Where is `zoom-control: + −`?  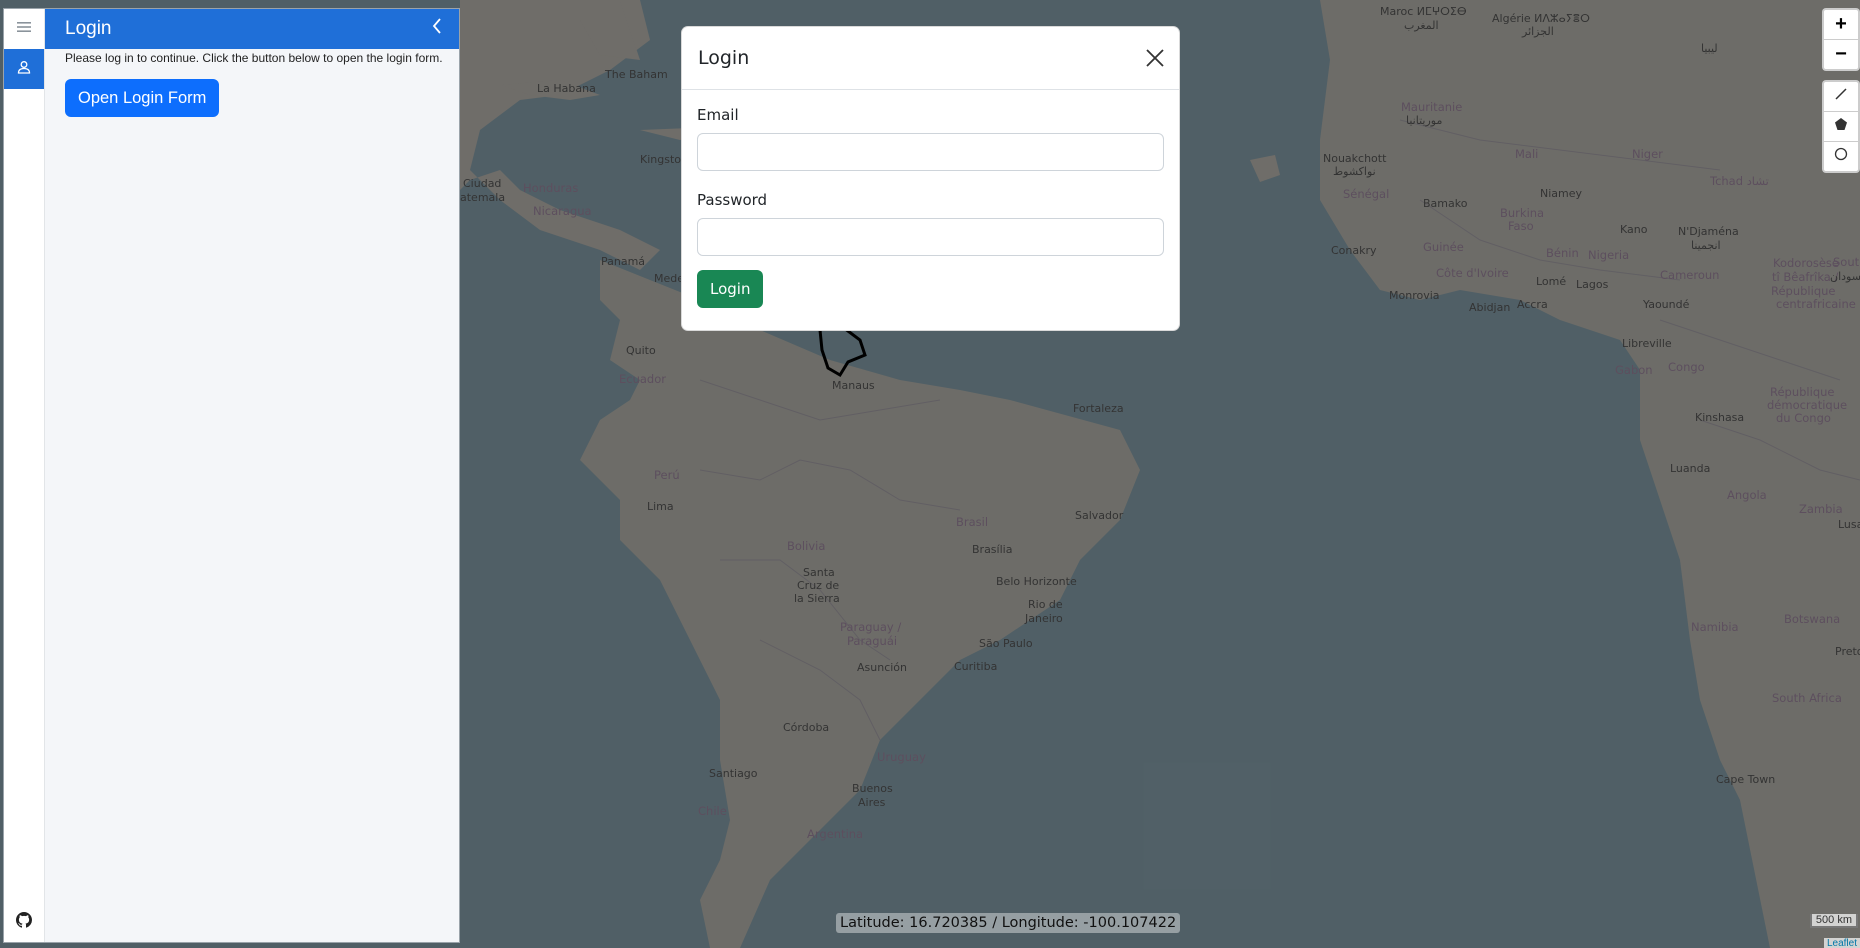
zoom-control: + − is located at coordinates (1841, 39).